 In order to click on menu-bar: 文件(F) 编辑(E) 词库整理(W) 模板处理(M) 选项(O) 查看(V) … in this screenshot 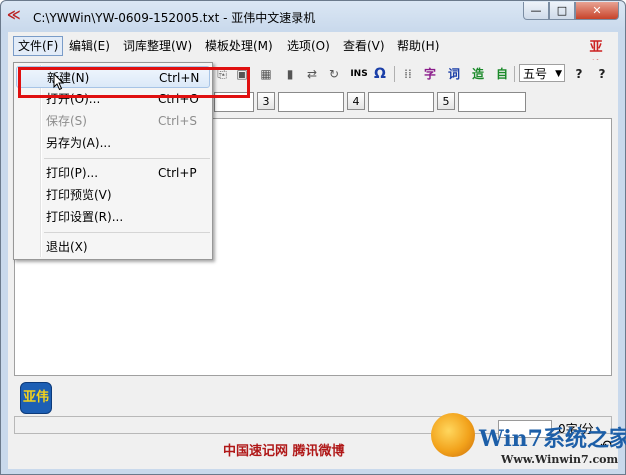, I will do `click(313, 53)`.